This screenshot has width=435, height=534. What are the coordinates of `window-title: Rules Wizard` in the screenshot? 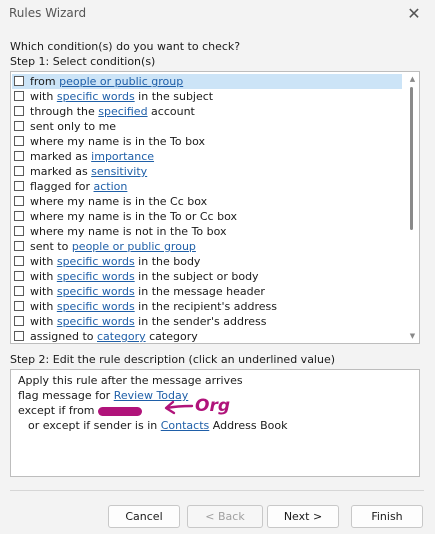 It's located at (48, 13).